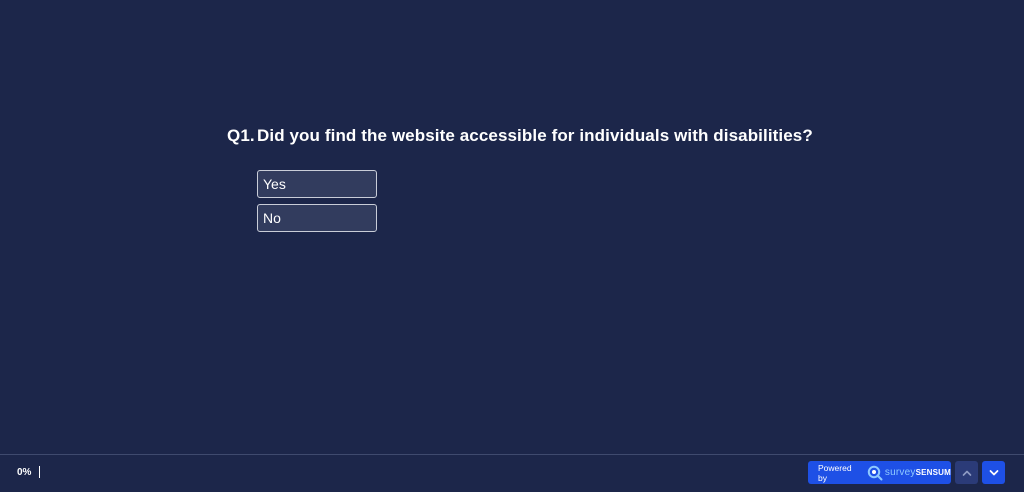 This screenshot has height=492, width=1024. What do you see at coordinates (835, 472) in the screenshot?
I see `powered-by-label: Powered by` at bounding box center [835, 472].